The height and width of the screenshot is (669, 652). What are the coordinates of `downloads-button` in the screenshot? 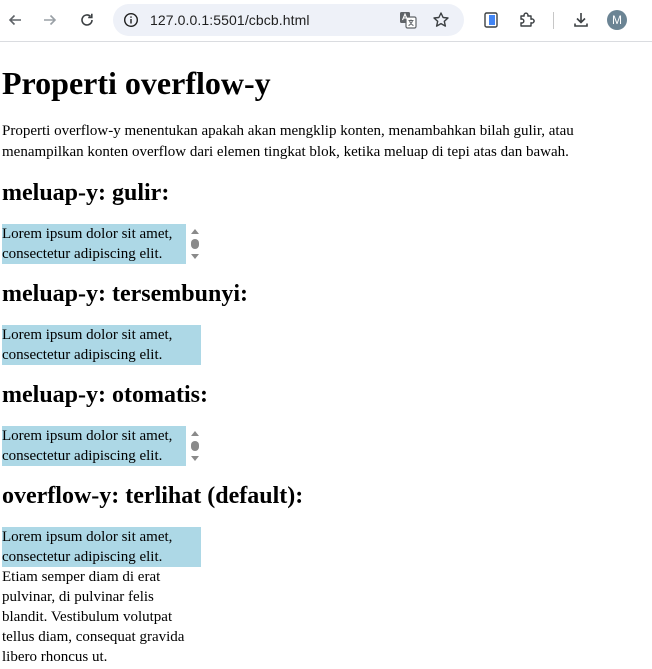 It's located at (581, 20).